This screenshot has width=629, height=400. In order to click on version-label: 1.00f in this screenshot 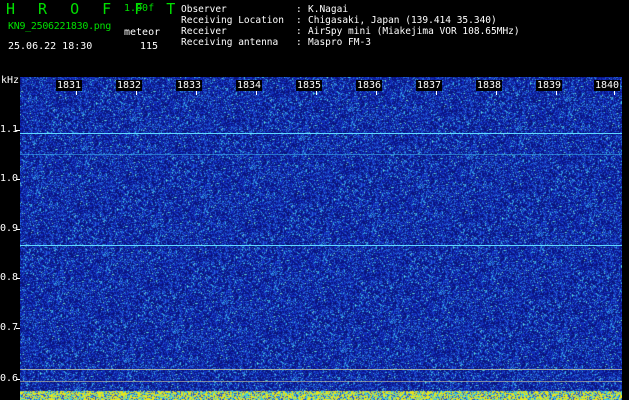, I will do `click(139, 8)`.